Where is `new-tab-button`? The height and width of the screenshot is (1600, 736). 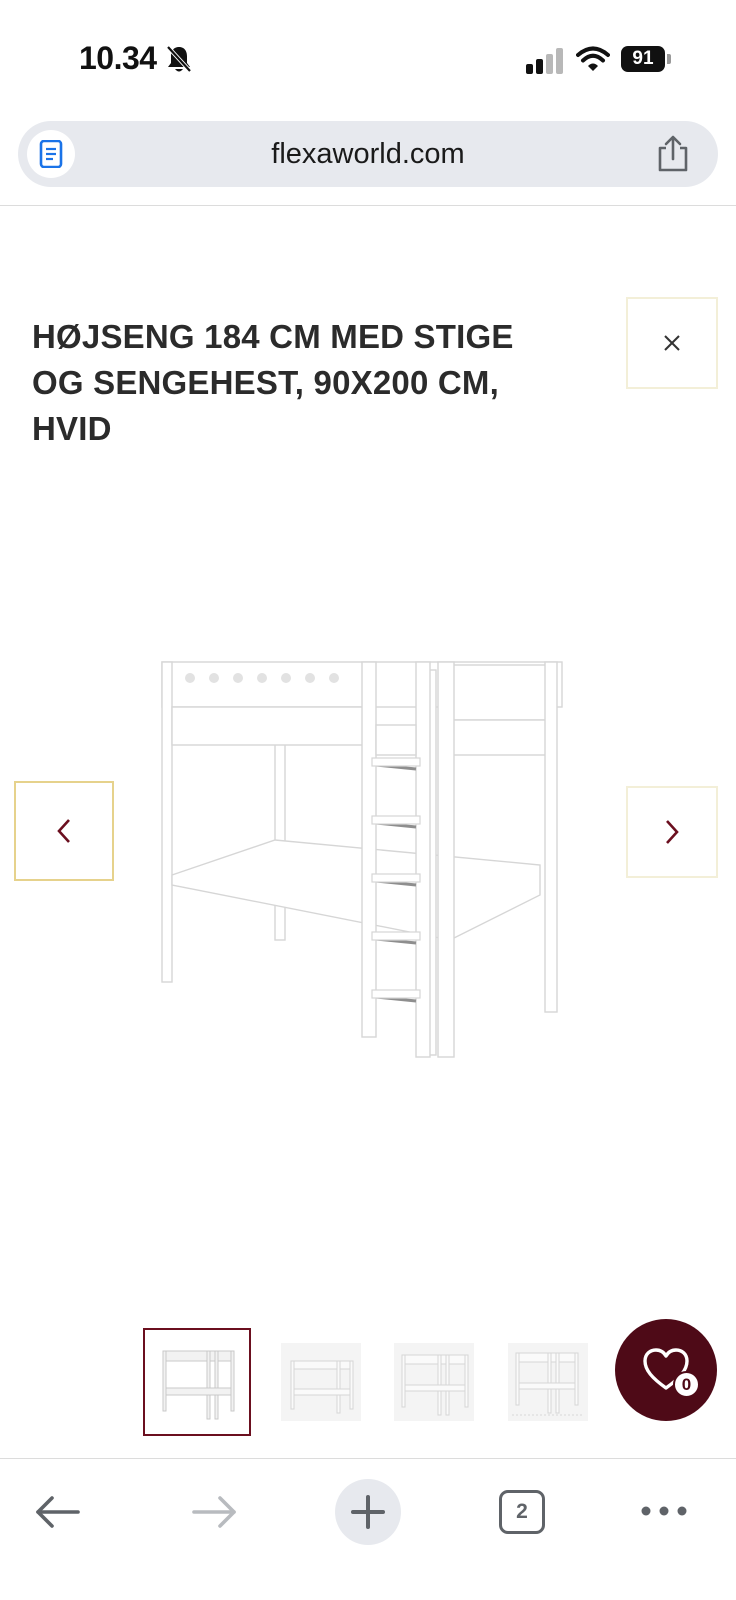 new-tab-button is located at coordinates (368, 1512).